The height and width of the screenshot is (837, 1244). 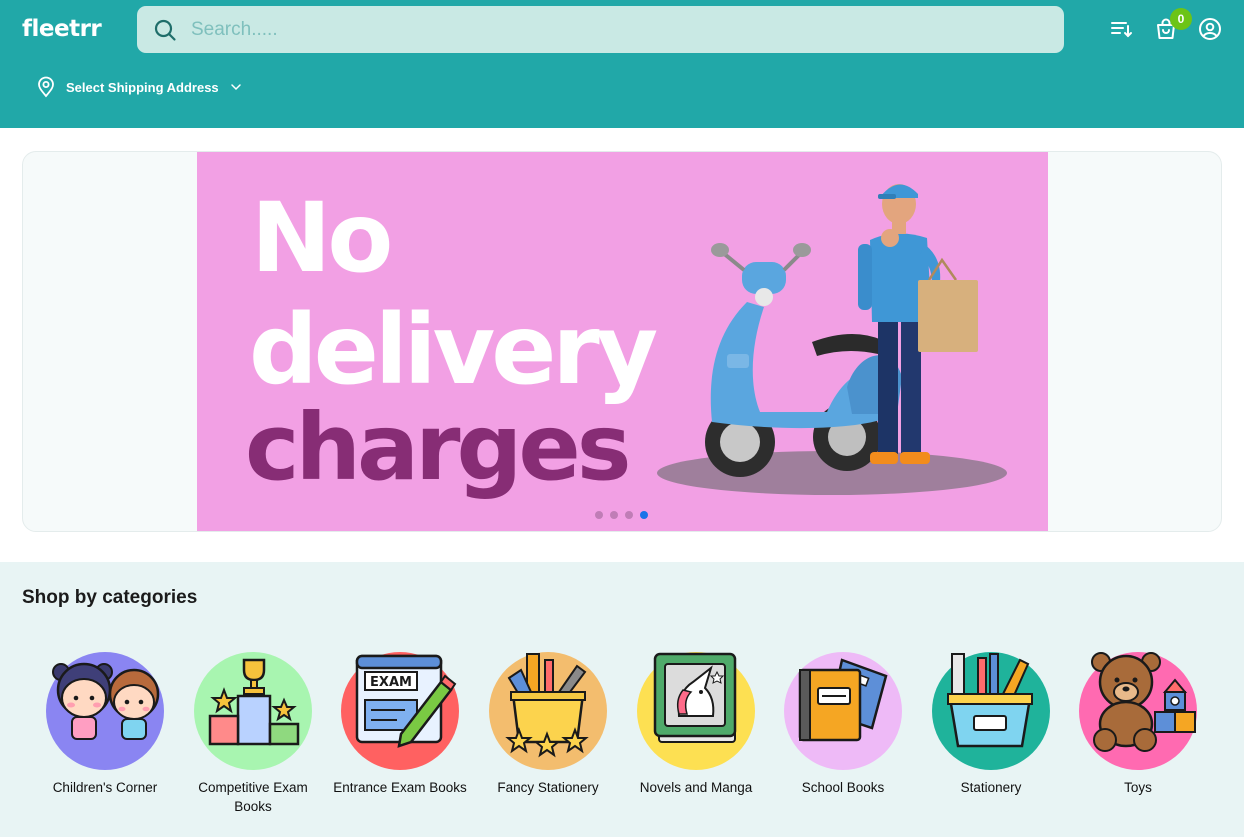 I want to click on banner-headline-line-3: charges, so click(x=438, y=447).